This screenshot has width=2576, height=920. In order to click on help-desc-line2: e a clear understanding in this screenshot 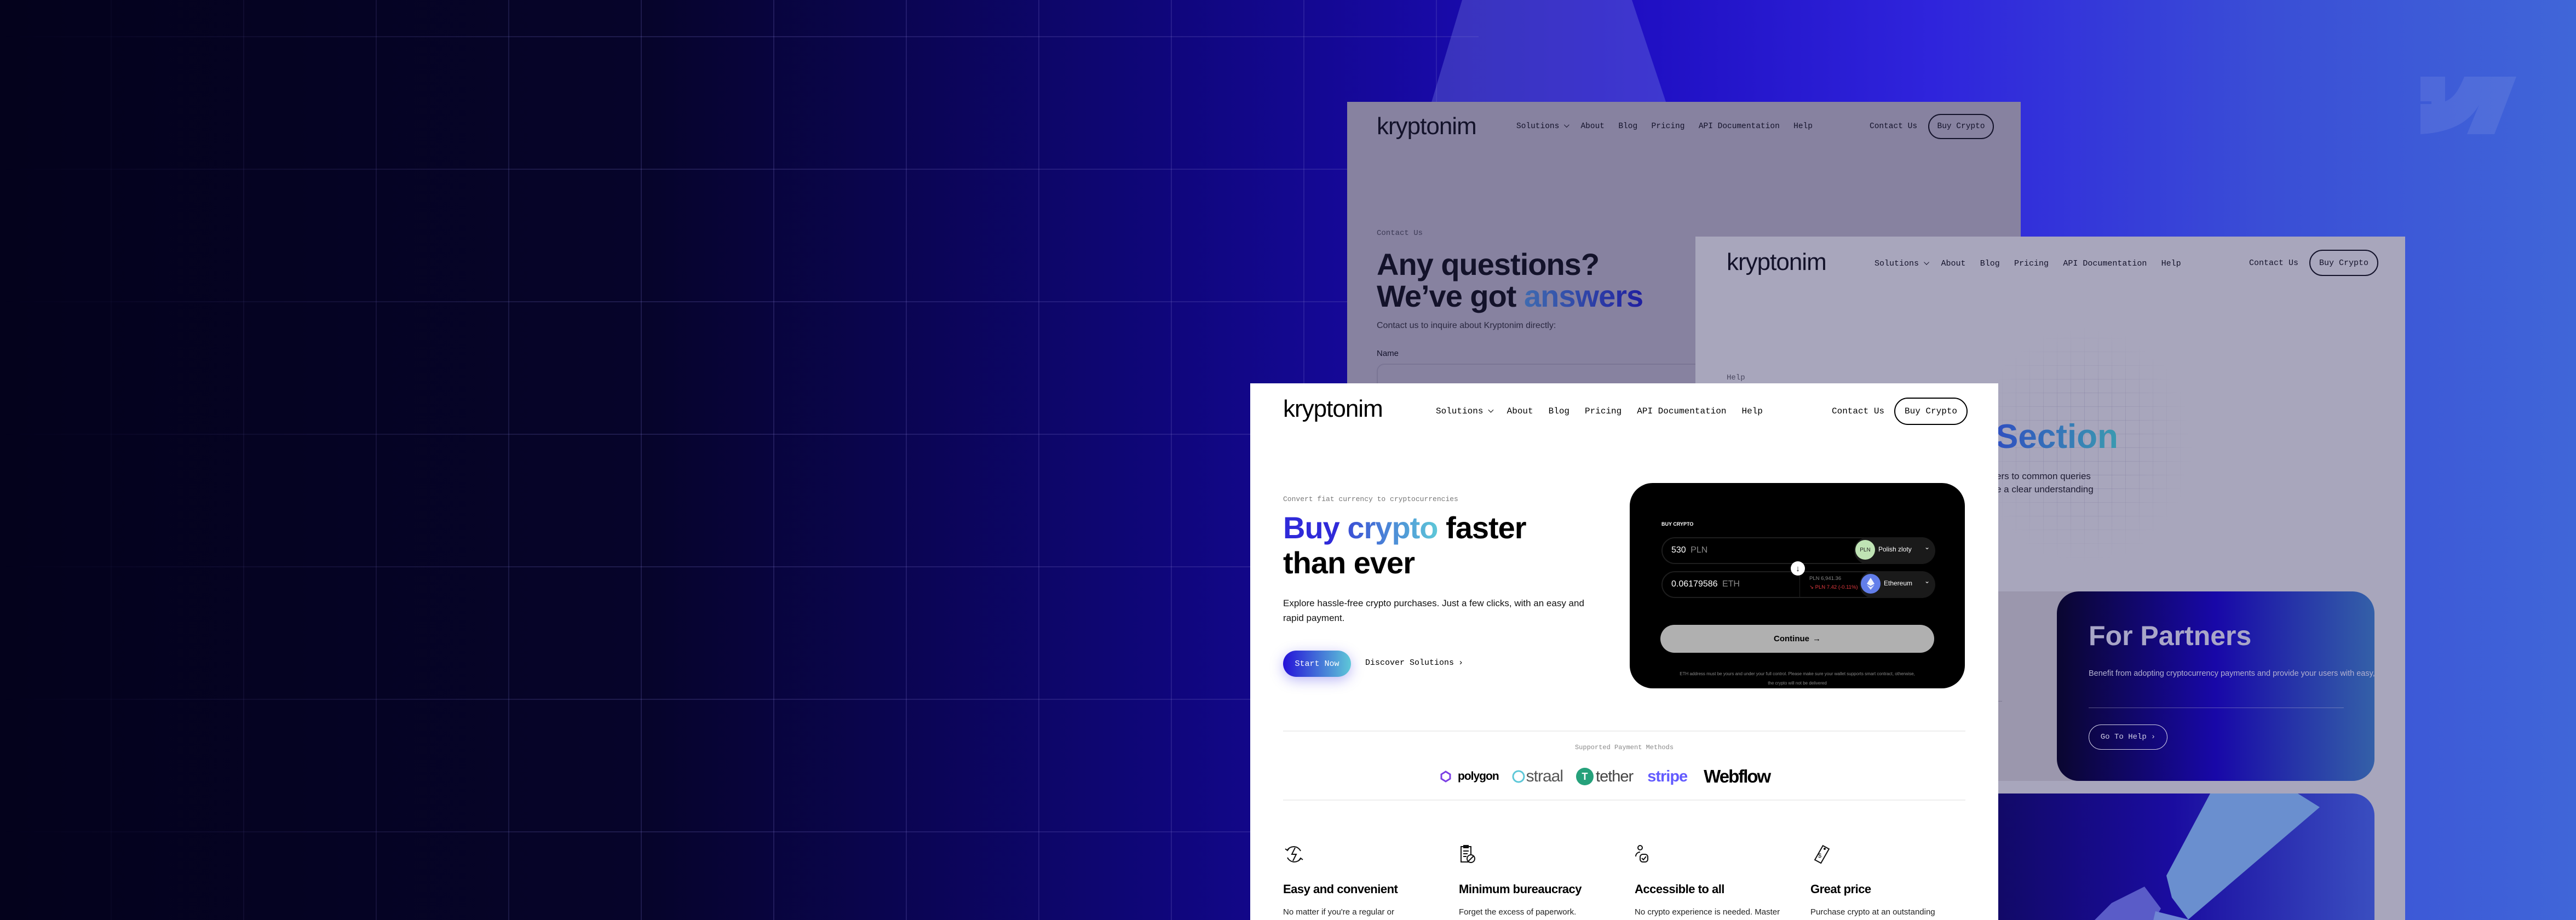, I will do `click(2045, 489)`.